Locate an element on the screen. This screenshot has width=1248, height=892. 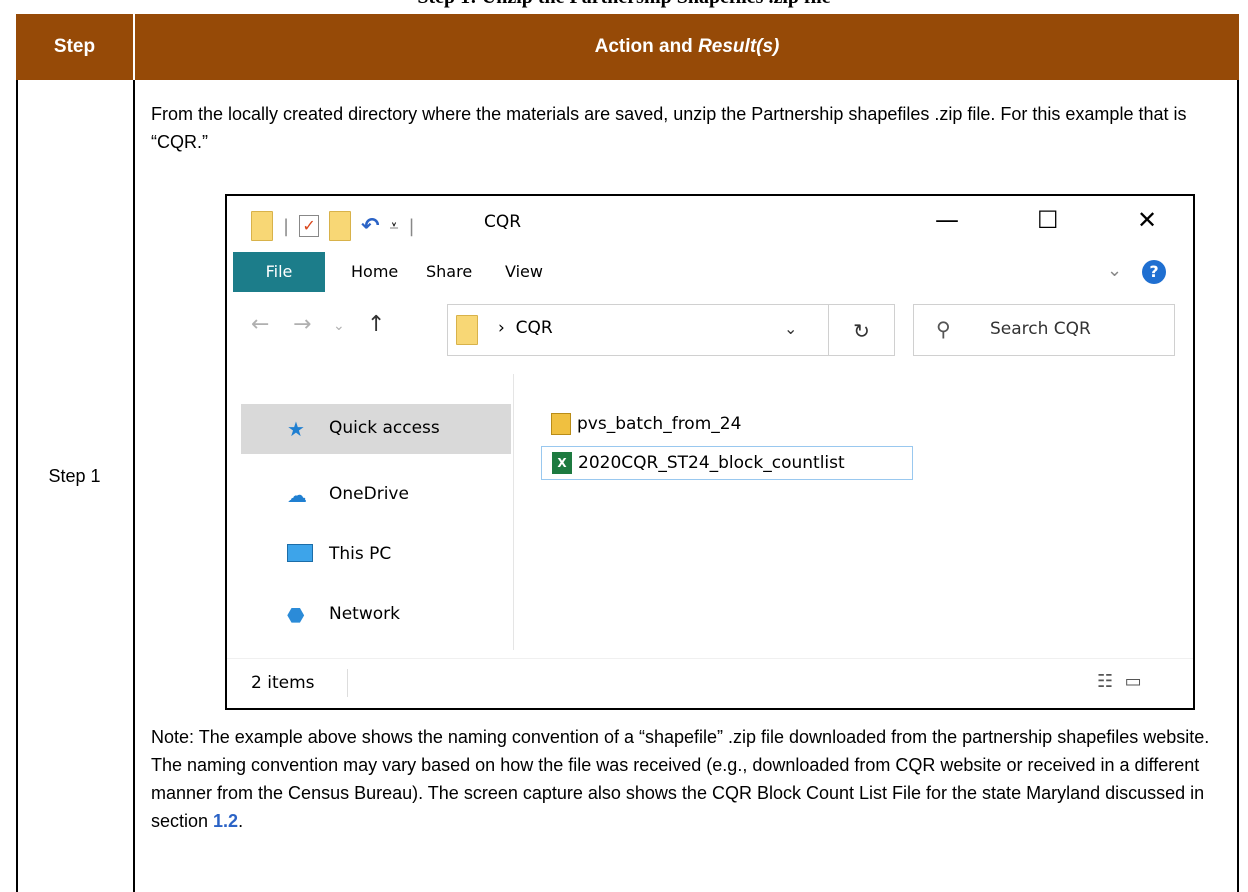
header-step: Step is located at coordinates (74, 47).